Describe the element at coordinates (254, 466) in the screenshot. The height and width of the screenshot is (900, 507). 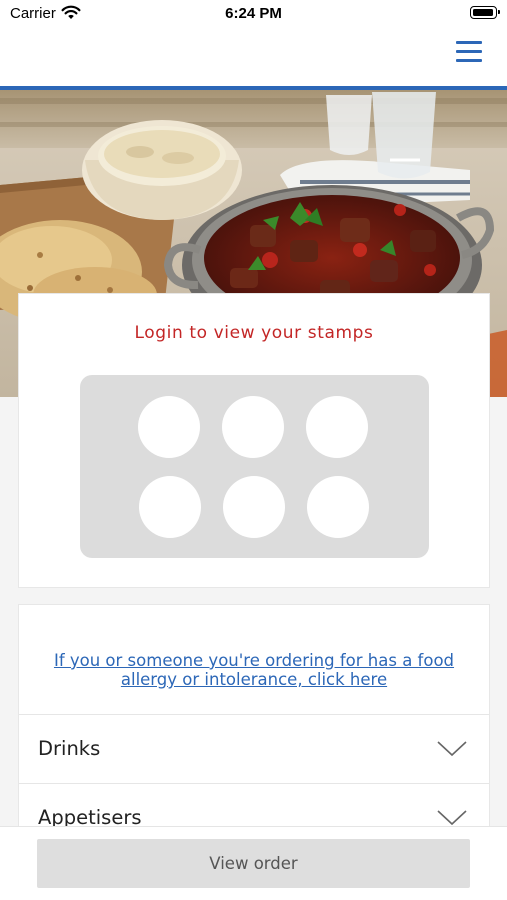
I see `stamp-grid` at that location.